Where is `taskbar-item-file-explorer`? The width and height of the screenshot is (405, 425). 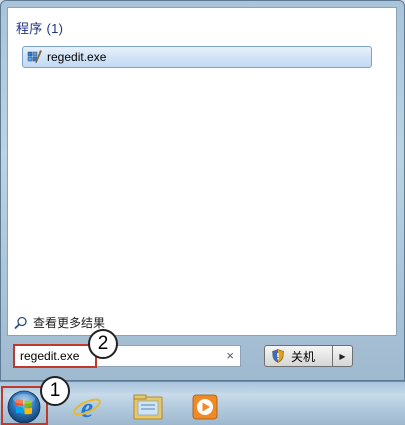
taskbar-item-file-explorer is located at coordinates (148, 407).